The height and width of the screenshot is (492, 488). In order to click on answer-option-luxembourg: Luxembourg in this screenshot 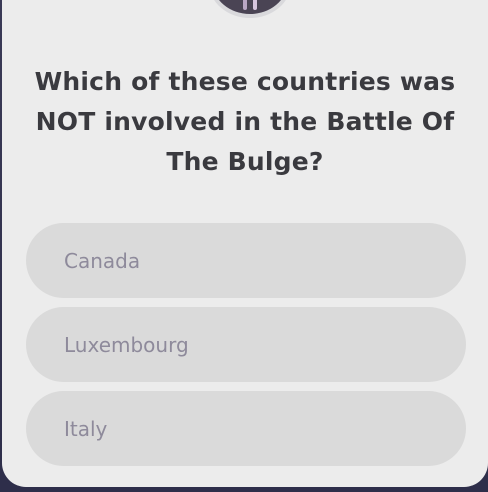, I will do `click(246, 344)`.